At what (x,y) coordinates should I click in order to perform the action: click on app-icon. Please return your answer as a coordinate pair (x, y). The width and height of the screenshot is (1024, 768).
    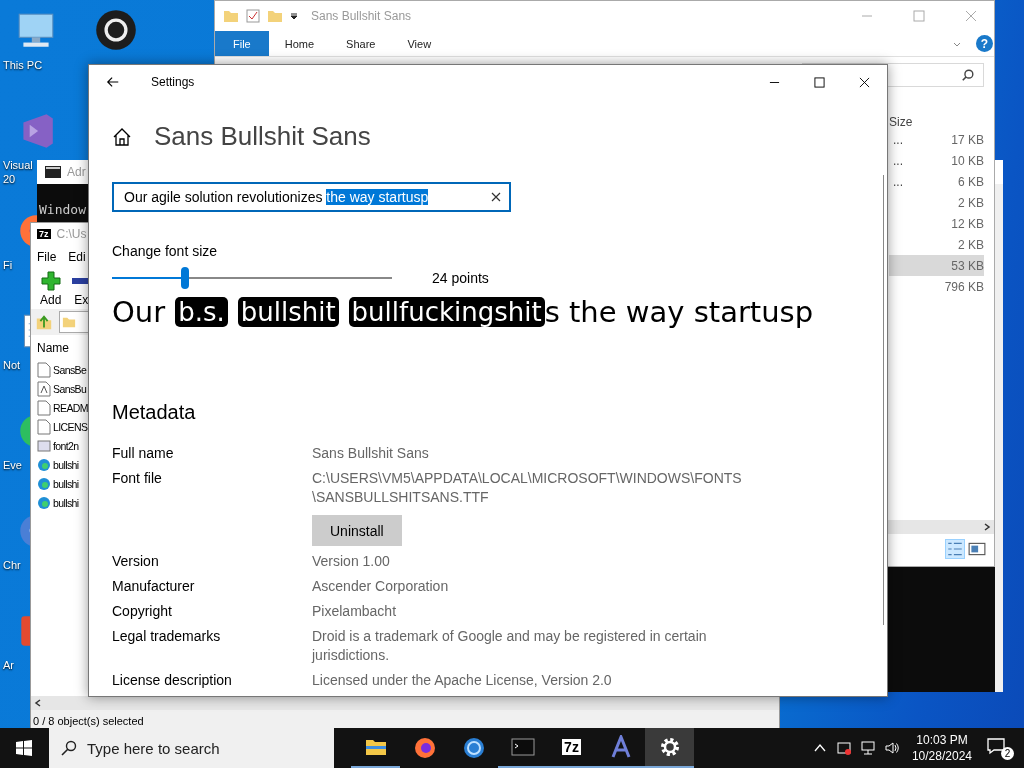
    Looking at the image, I should click on (116, 30).